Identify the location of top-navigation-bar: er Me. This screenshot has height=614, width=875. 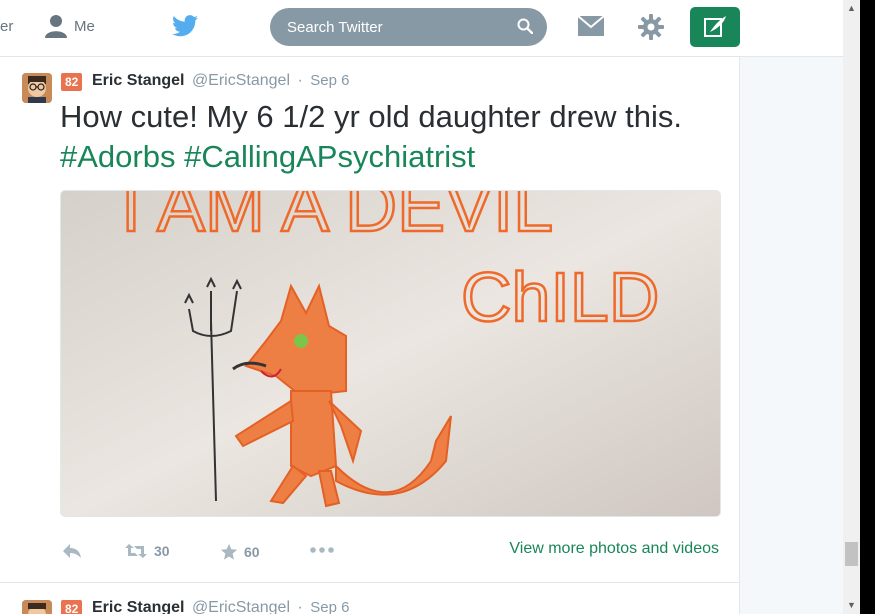
(421, 28).